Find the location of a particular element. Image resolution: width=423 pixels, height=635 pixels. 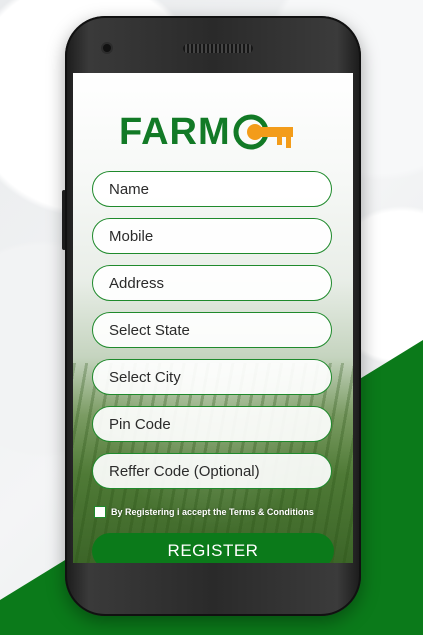

front-camera-icon is located at coordinates (107, 48).